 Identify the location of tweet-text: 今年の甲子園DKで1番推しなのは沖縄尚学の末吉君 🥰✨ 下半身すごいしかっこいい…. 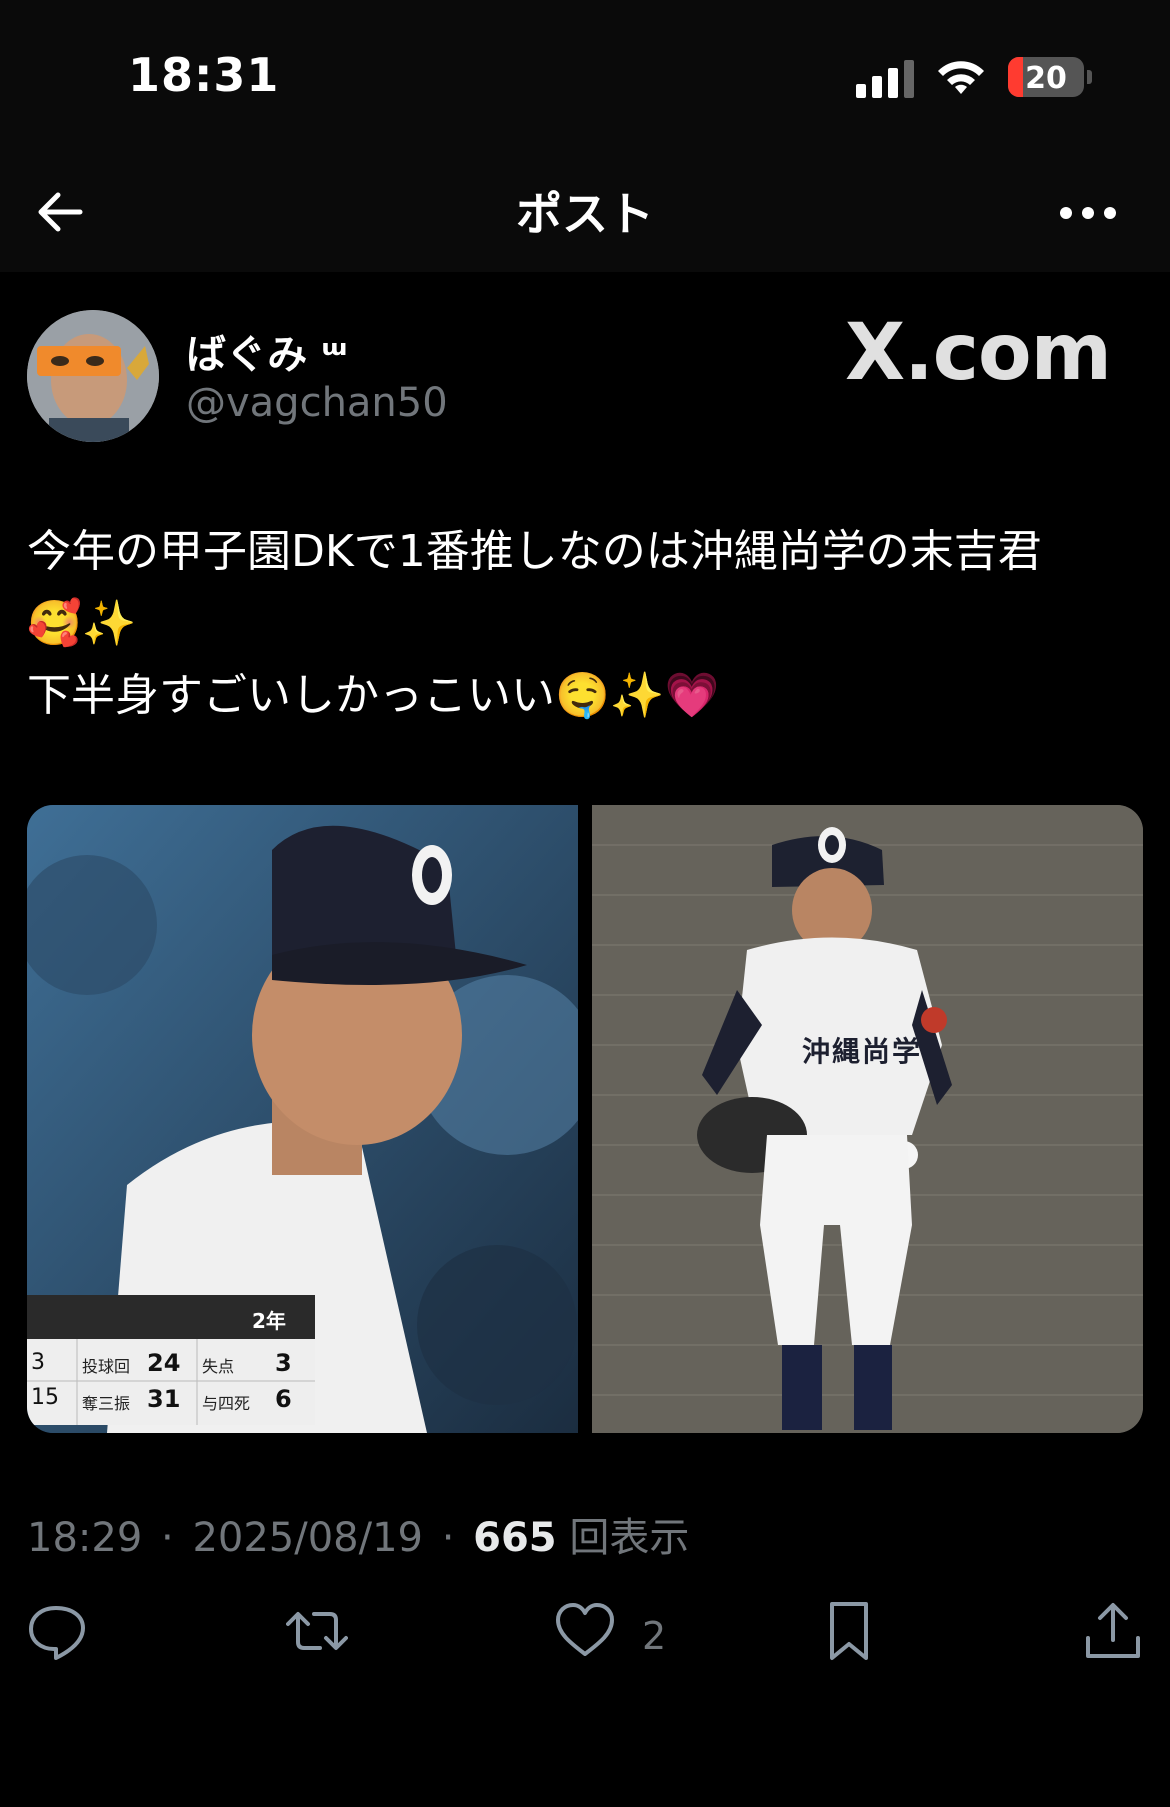
(587, 624).